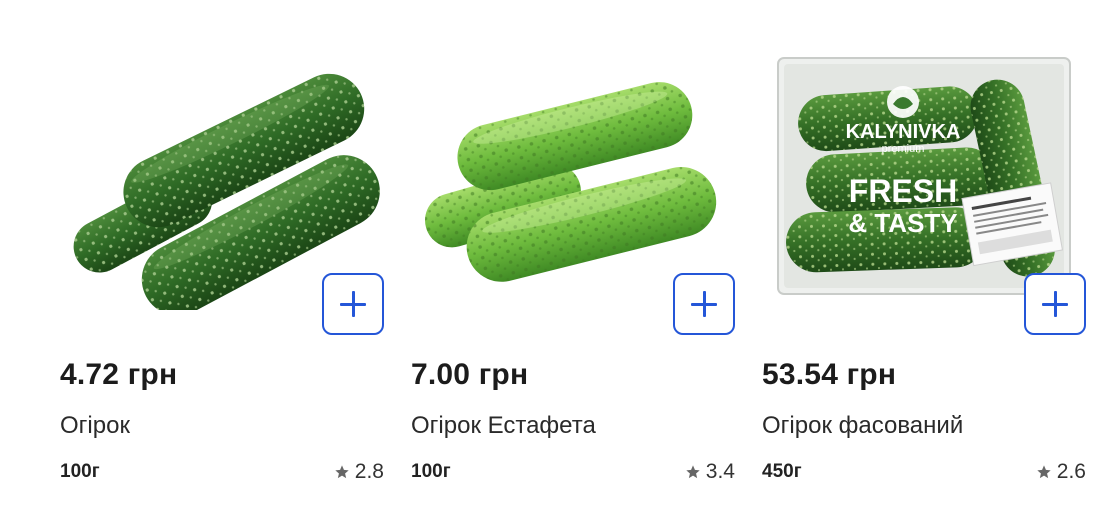 The width and height of the screenshot is (1110, 509). I want to click on product-weight: 450г, so click(782, 471).